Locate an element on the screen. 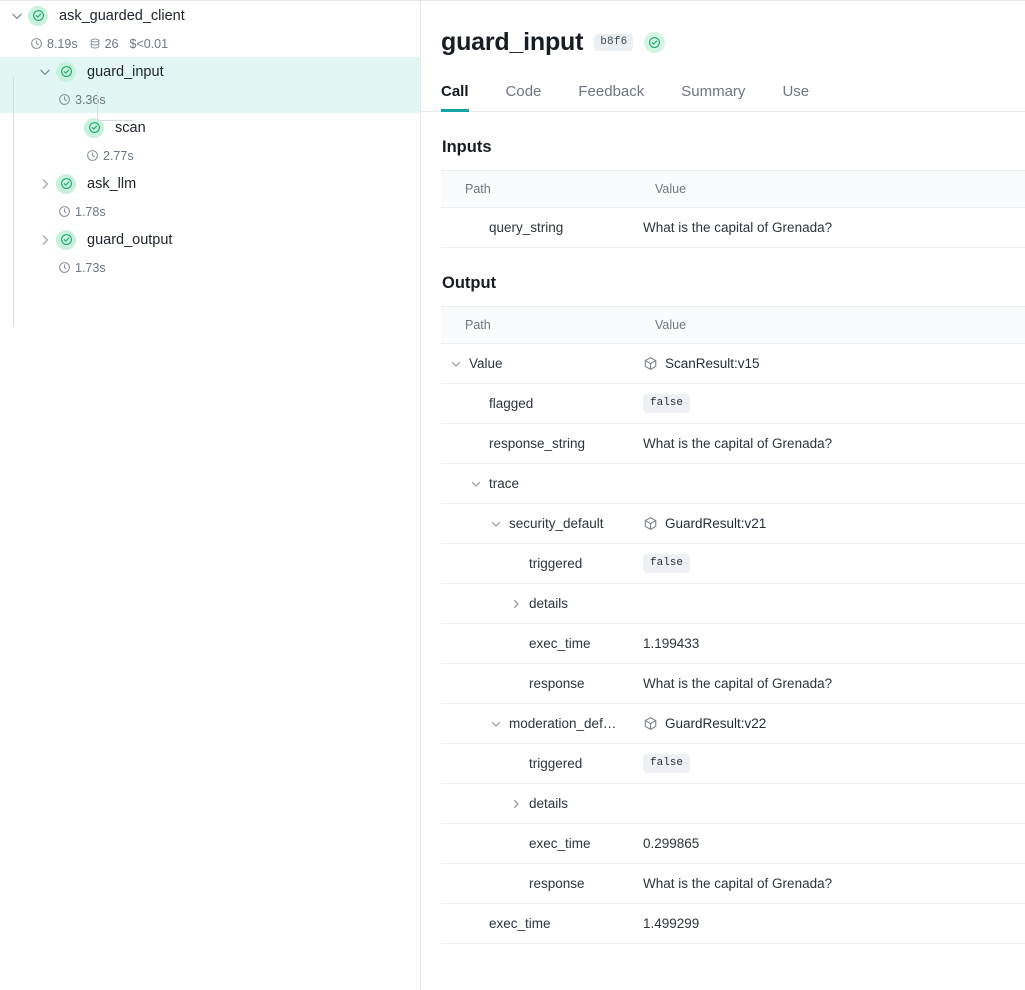  tree-node-row: ask_llm is located at coordinates (210, 183).